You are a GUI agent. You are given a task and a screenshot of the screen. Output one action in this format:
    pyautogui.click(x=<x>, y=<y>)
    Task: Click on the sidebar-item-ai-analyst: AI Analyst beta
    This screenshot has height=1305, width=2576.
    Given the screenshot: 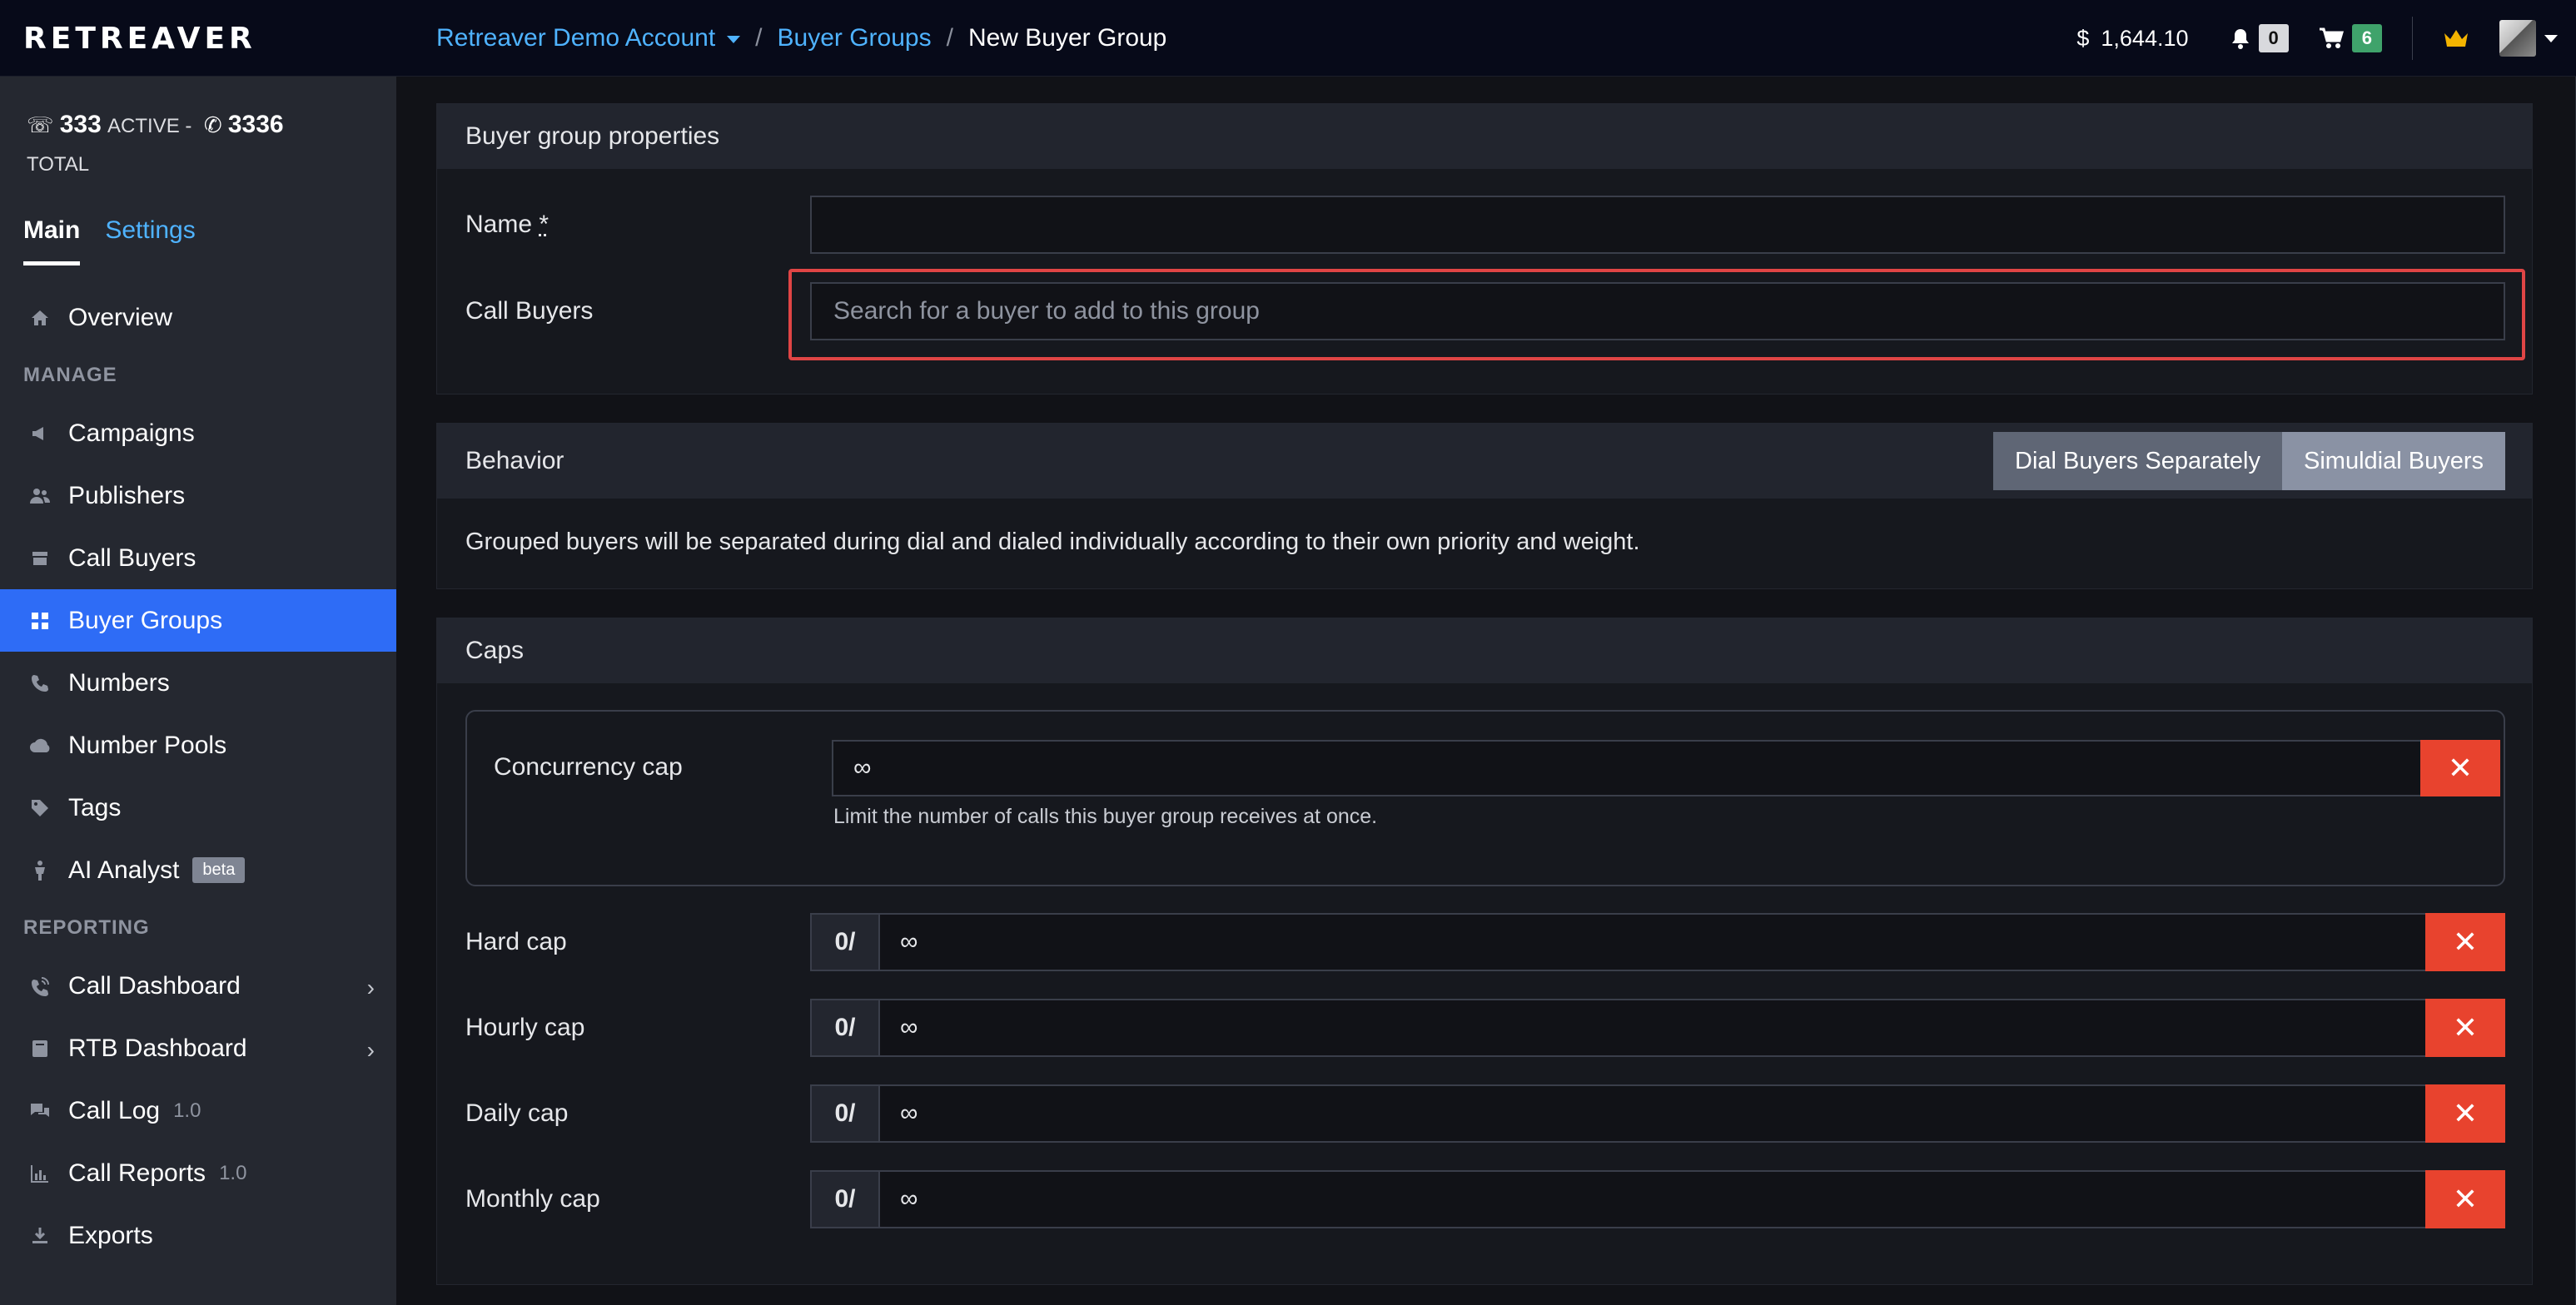 What is the action you would take?
    pyautogui.click(x=198, y=870)
    